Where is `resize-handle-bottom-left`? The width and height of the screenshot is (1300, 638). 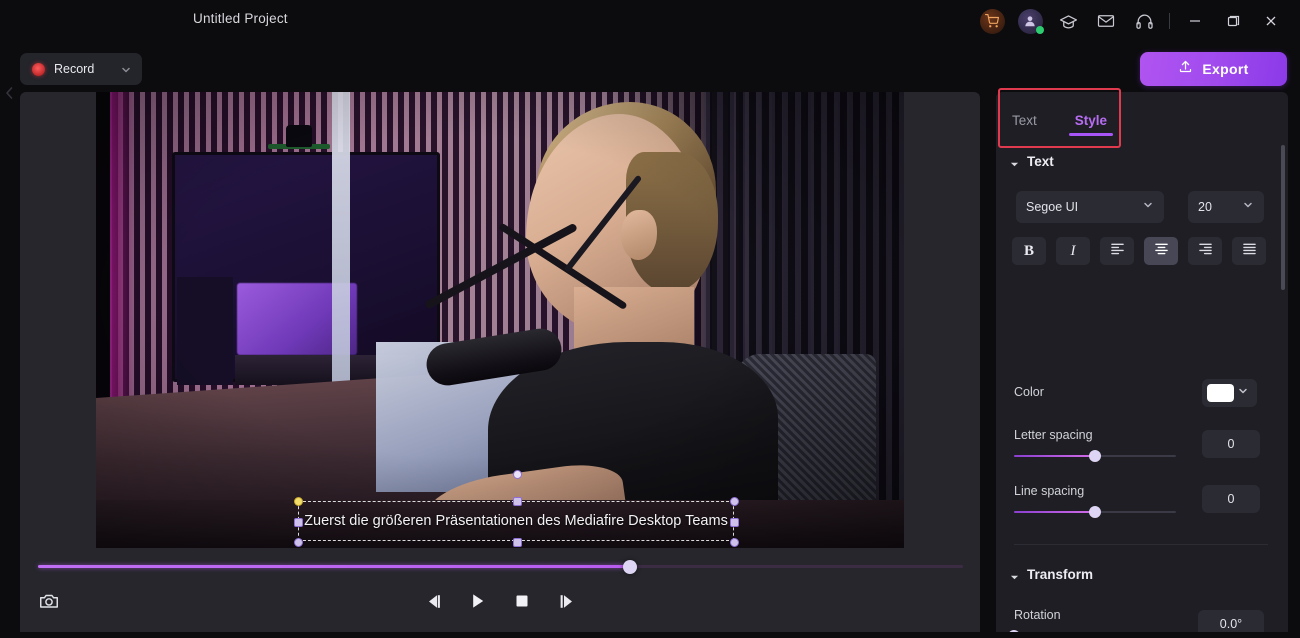
resize-handle-bottom-left is located at coordinates (298, 542).